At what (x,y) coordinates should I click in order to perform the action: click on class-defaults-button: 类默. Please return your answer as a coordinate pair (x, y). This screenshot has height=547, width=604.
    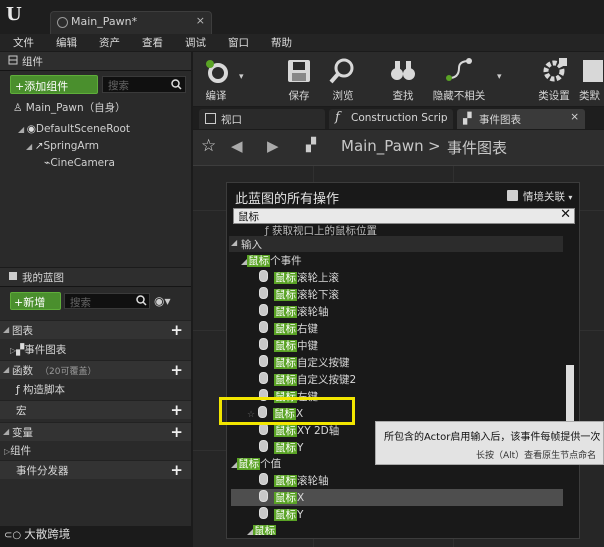
    Looking at the image, I should click on (591, 79).